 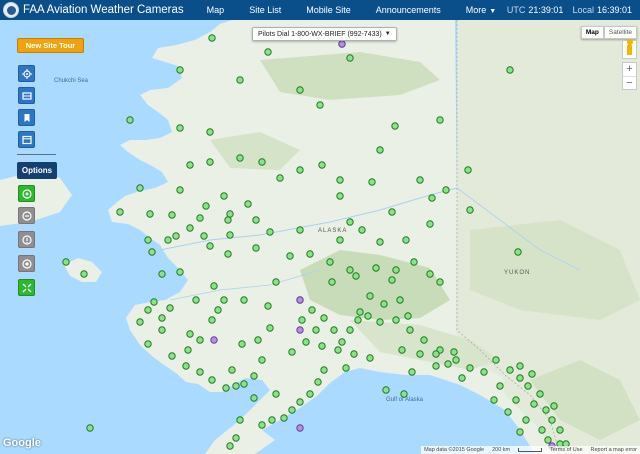 I want to click on info-button, so click(x=26, y=263).